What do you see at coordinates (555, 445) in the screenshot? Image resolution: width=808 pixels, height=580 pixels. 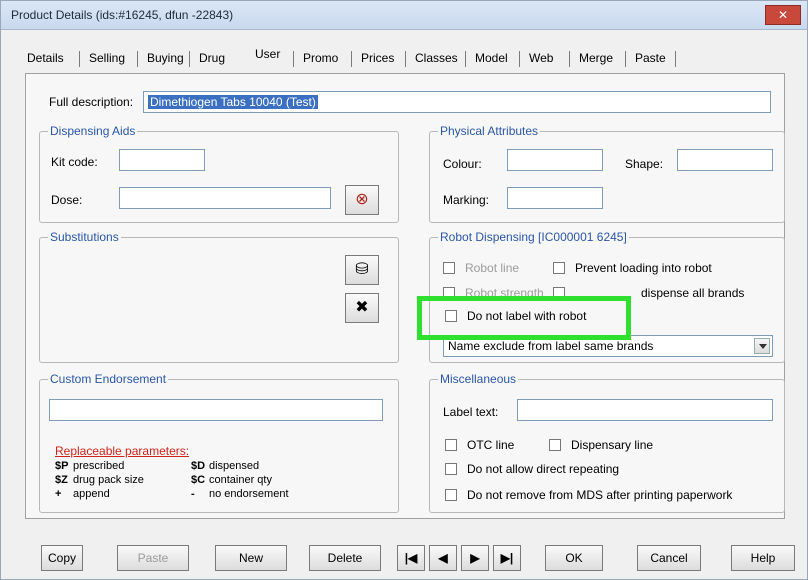 I see `dispensary-line-checkbox` at bounding box center [555, 445].